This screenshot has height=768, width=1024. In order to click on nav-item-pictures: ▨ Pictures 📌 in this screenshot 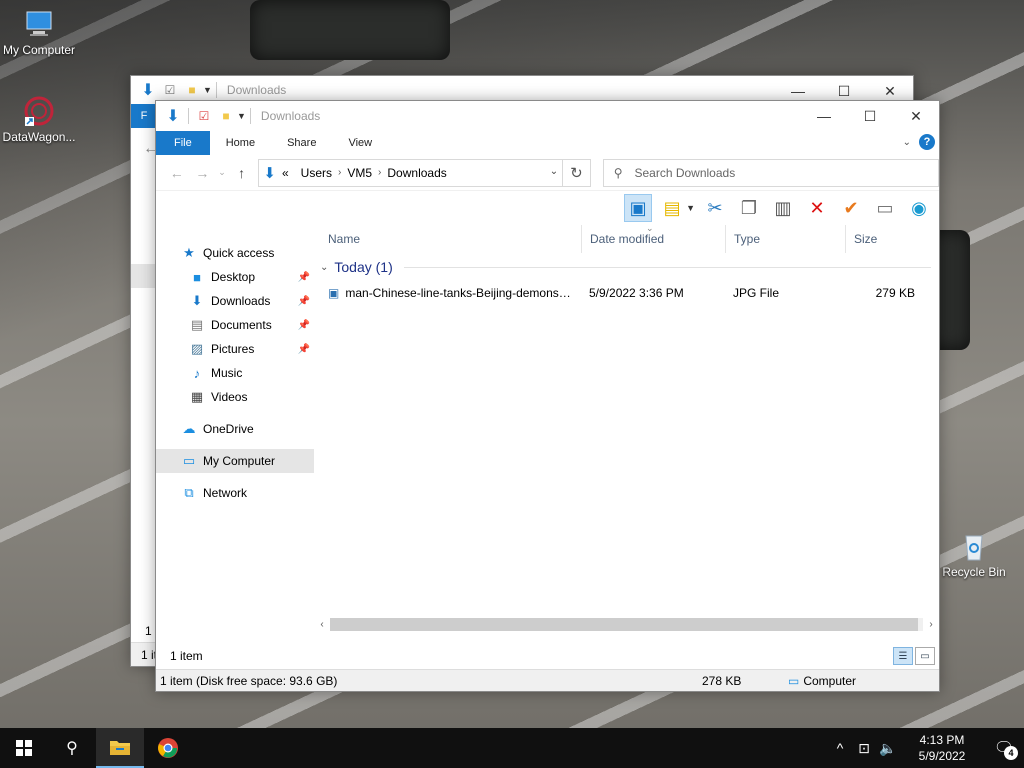, I will do `click(235, 349)`.